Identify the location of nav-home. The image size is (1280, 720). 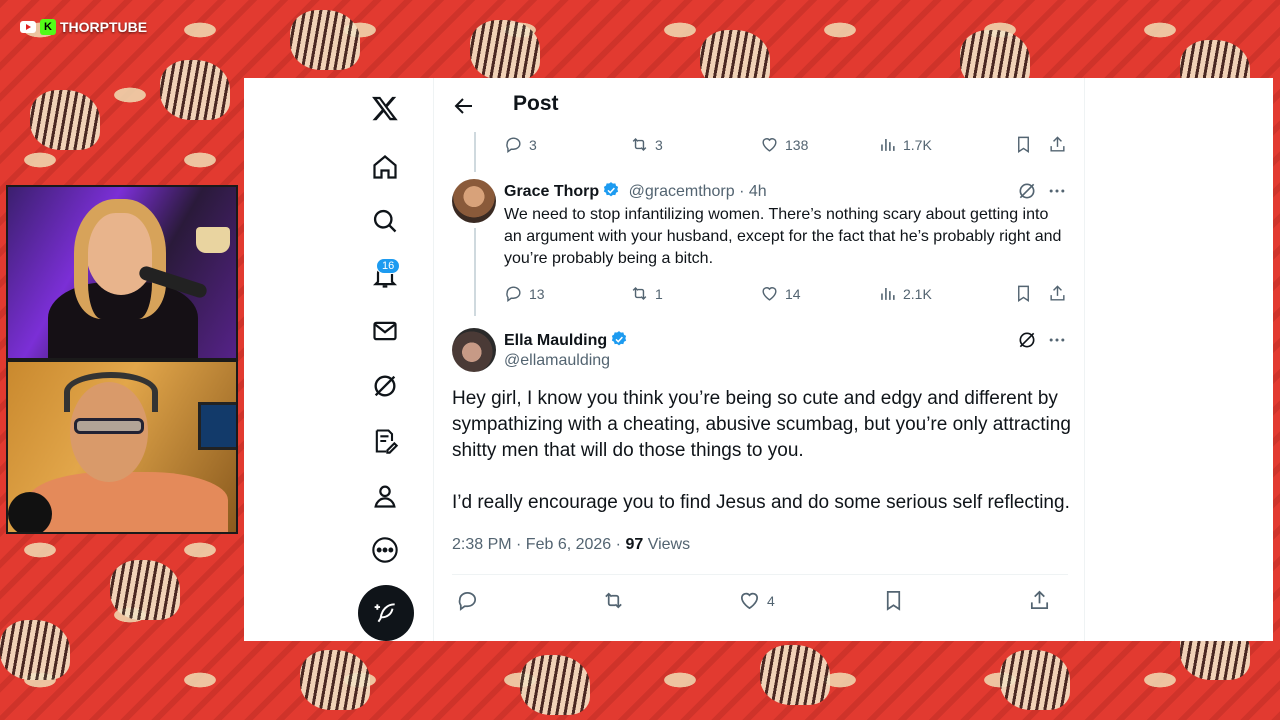
(385, 167).